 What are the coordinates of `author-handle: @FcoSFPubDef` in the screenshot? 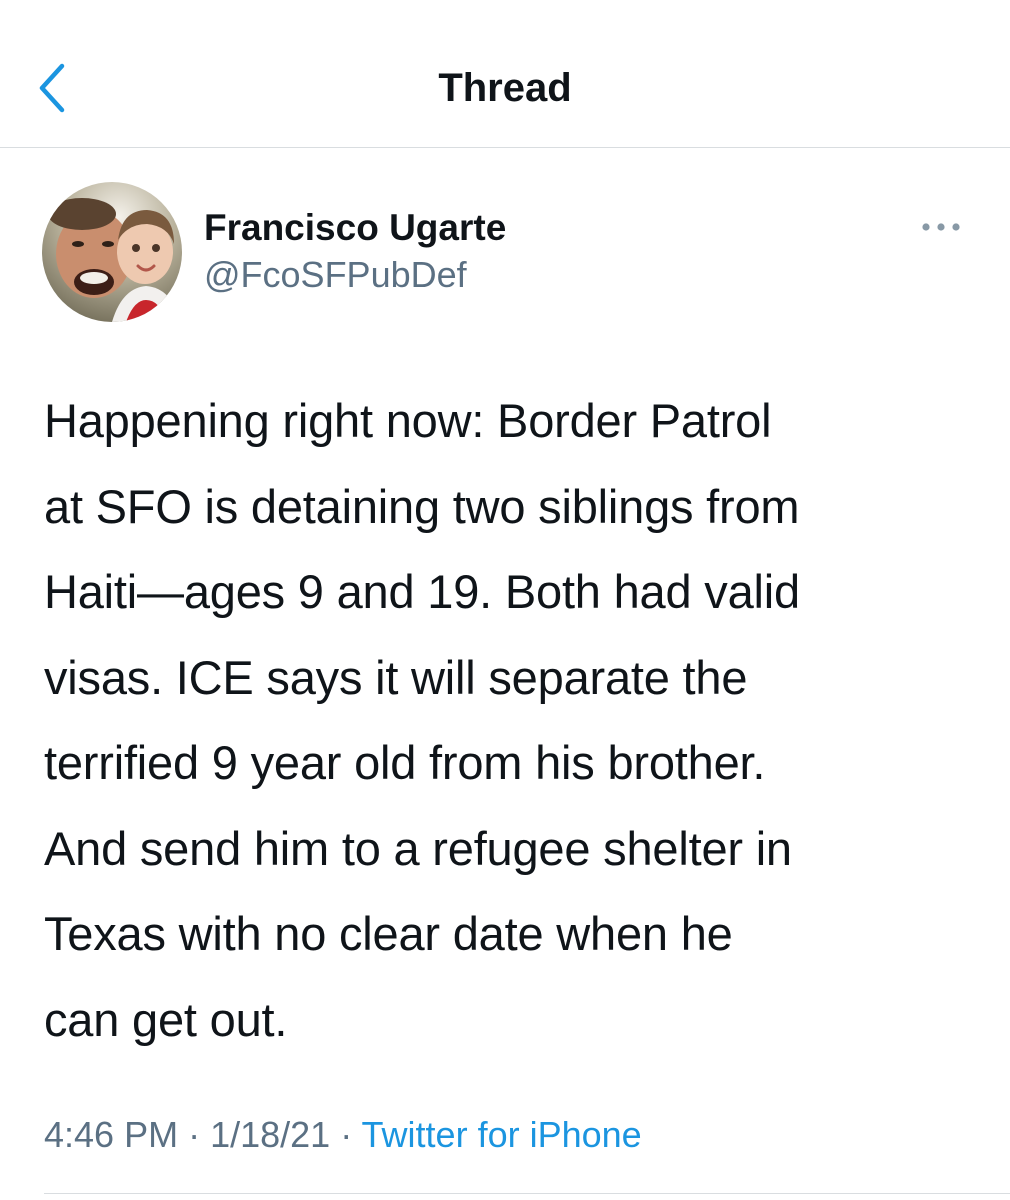 It's located at (335, 275).